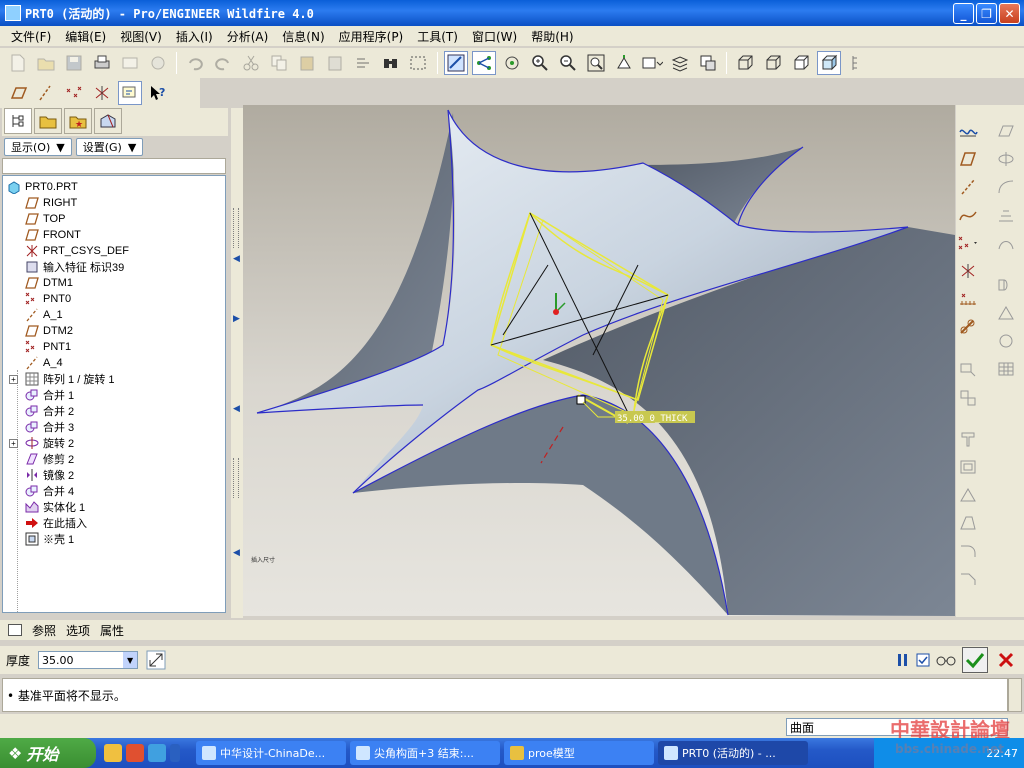 The image size is (1024, 768). I want to click on variable-section-icon, so click(1006, 341).